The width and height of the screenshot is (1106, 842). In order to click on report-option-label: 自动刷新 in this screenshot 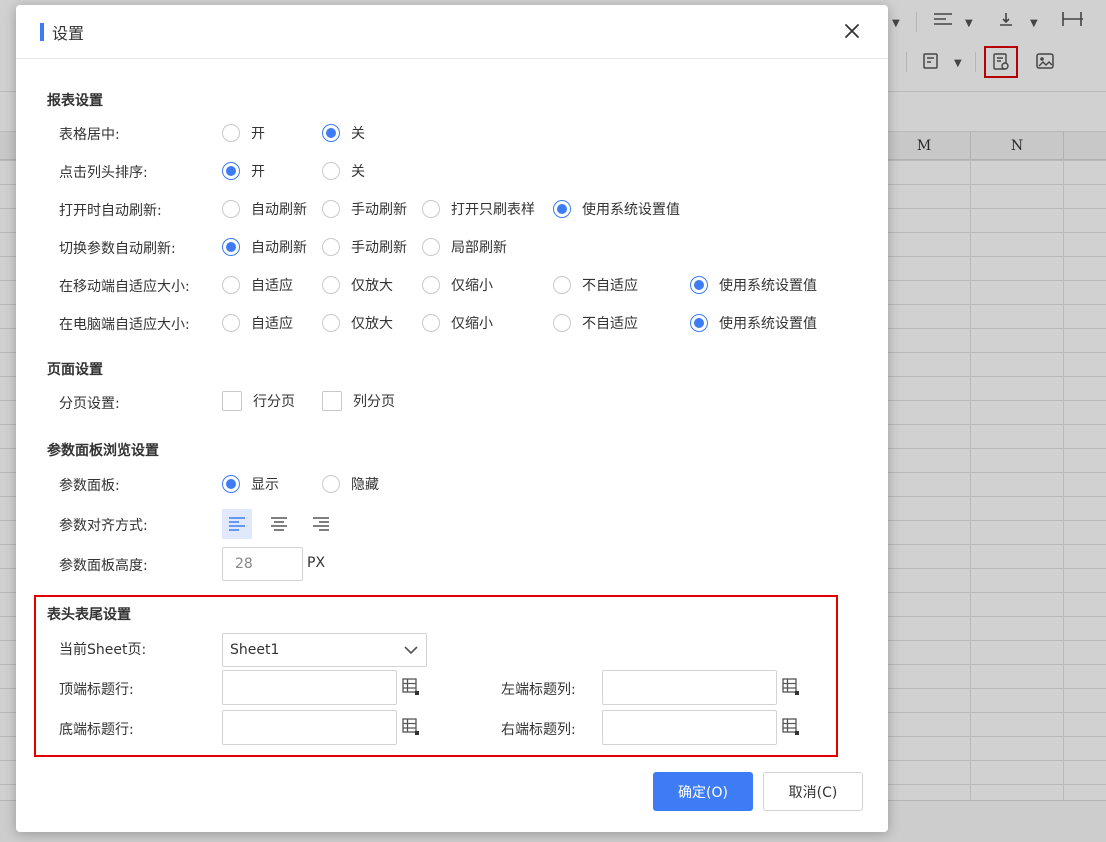, I will do `click(279, 248)`.